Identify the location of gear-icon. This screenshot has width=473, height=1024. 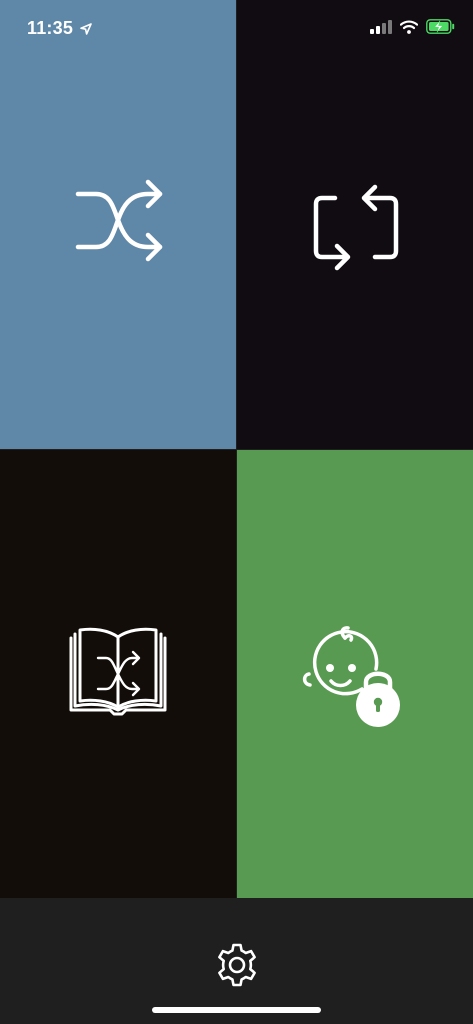
(237, 965).